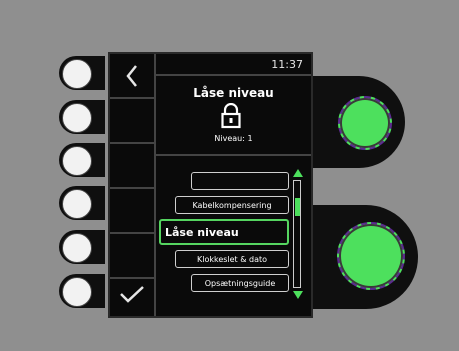 The image size is (459, 351). I want to click on scroll-up-arrow-icon, so click(298, 173).